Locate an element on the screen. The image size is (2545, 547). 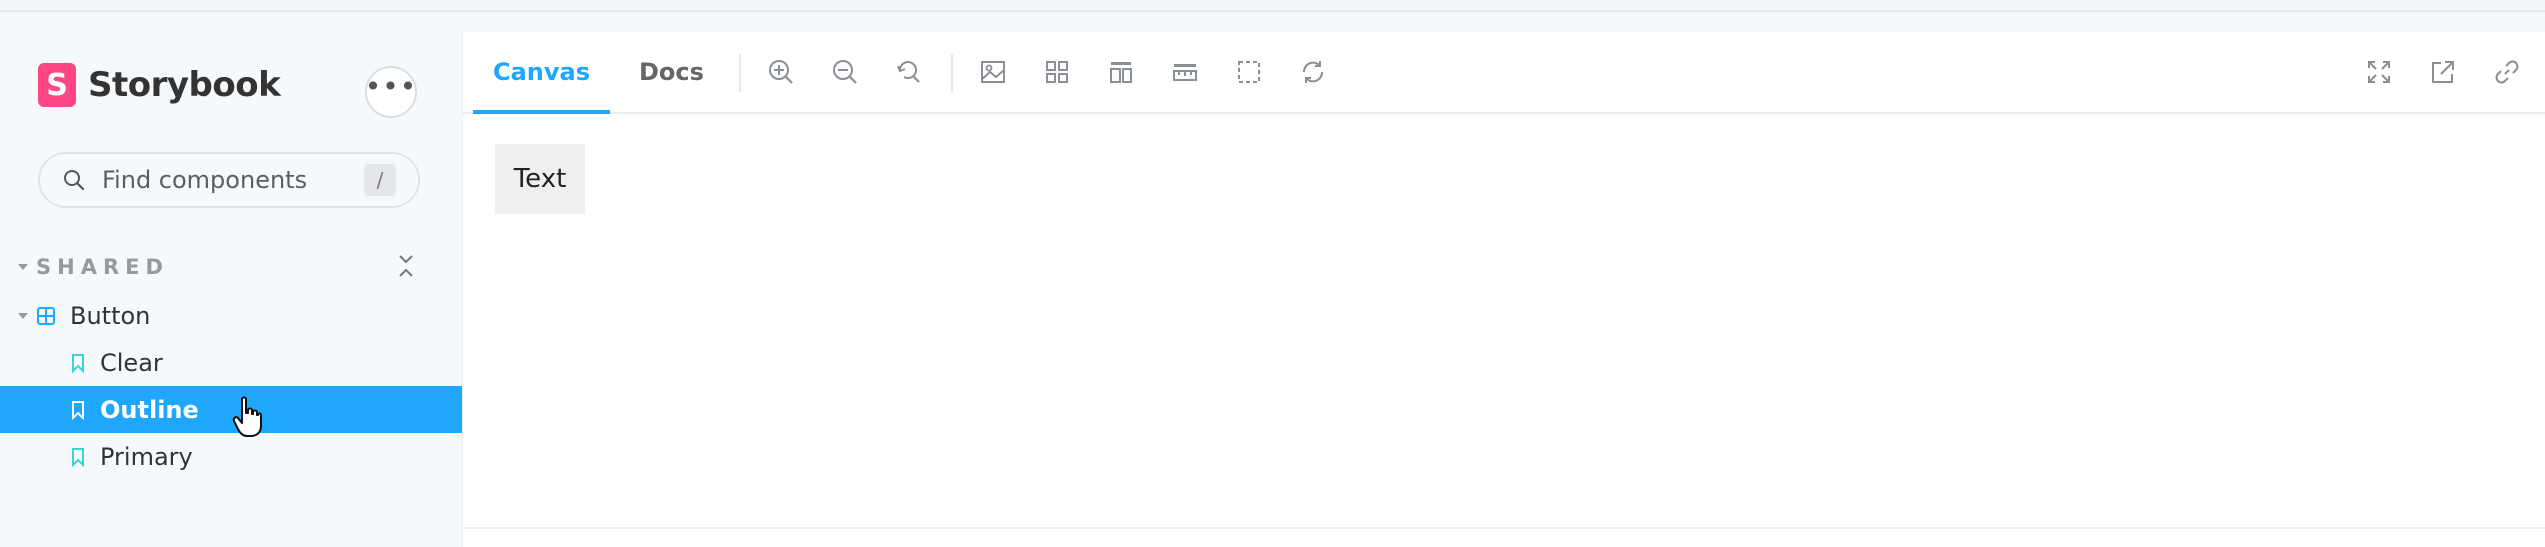
zoom-in-icon is located at coordinates (781, 72).